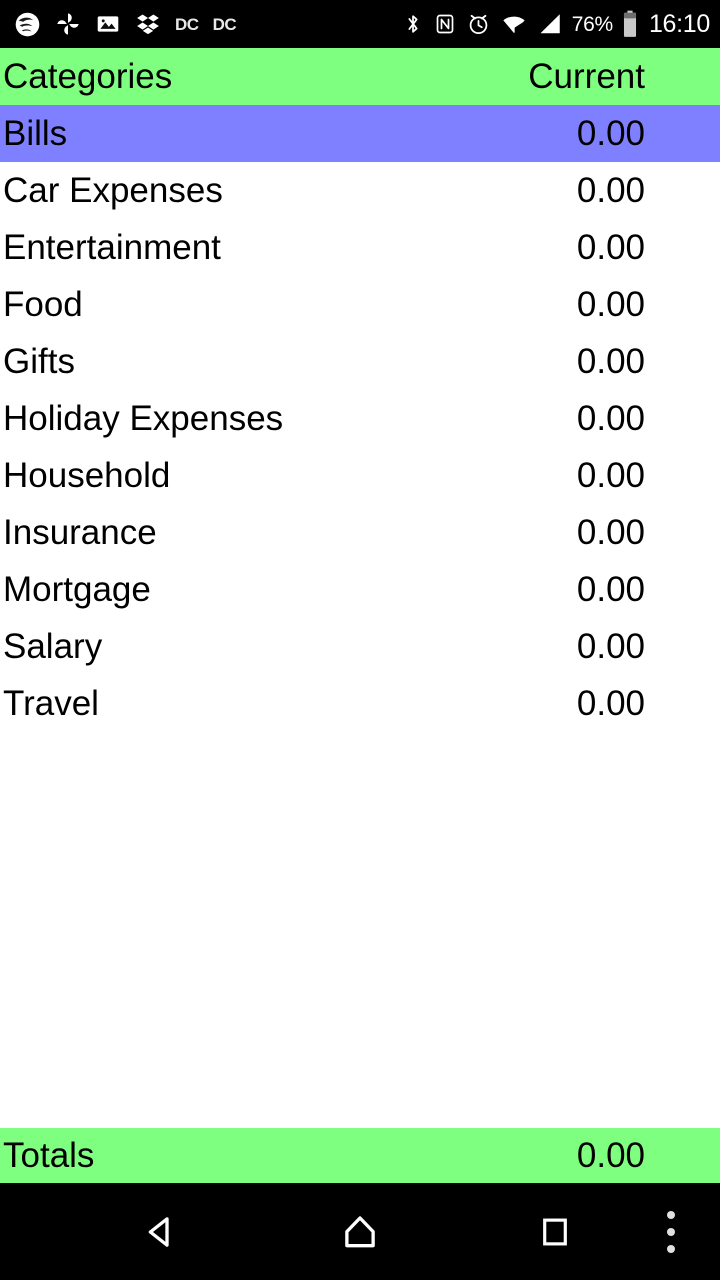 Image resolution: width=720 pixels, height=1280 pixels. I want to click on category-label: Mortgage, so click(77, 589).